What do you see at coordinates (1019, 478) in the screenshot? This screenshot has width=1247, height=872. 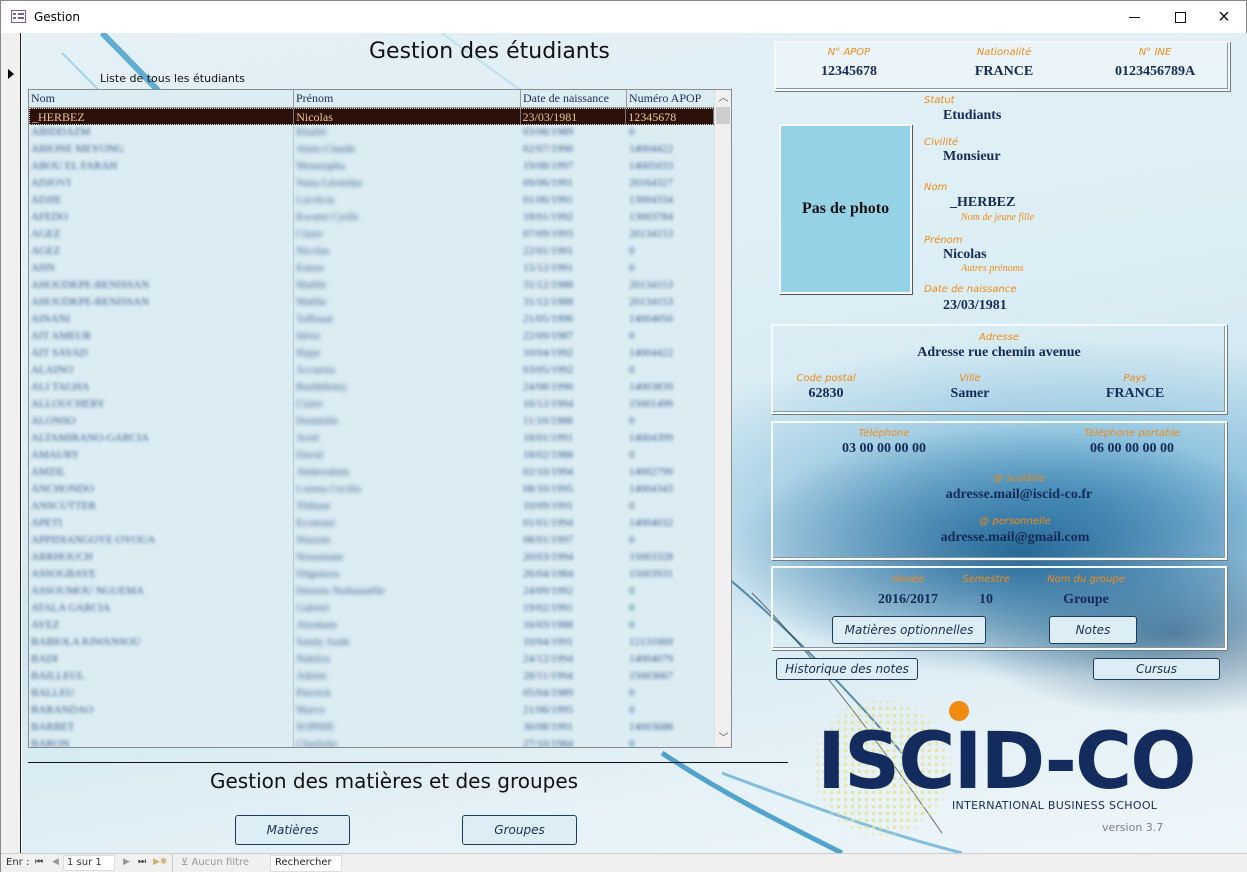 I see `mail-scolaire-label: @ scolaire` at bounding box center [1019, 478].